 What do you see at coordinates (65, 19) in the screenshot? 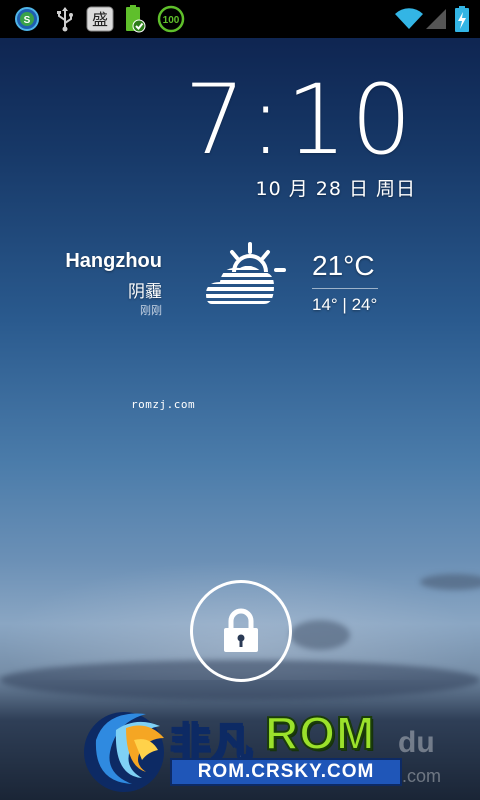
I see `usb-icon` at bounding box center [65, 19].